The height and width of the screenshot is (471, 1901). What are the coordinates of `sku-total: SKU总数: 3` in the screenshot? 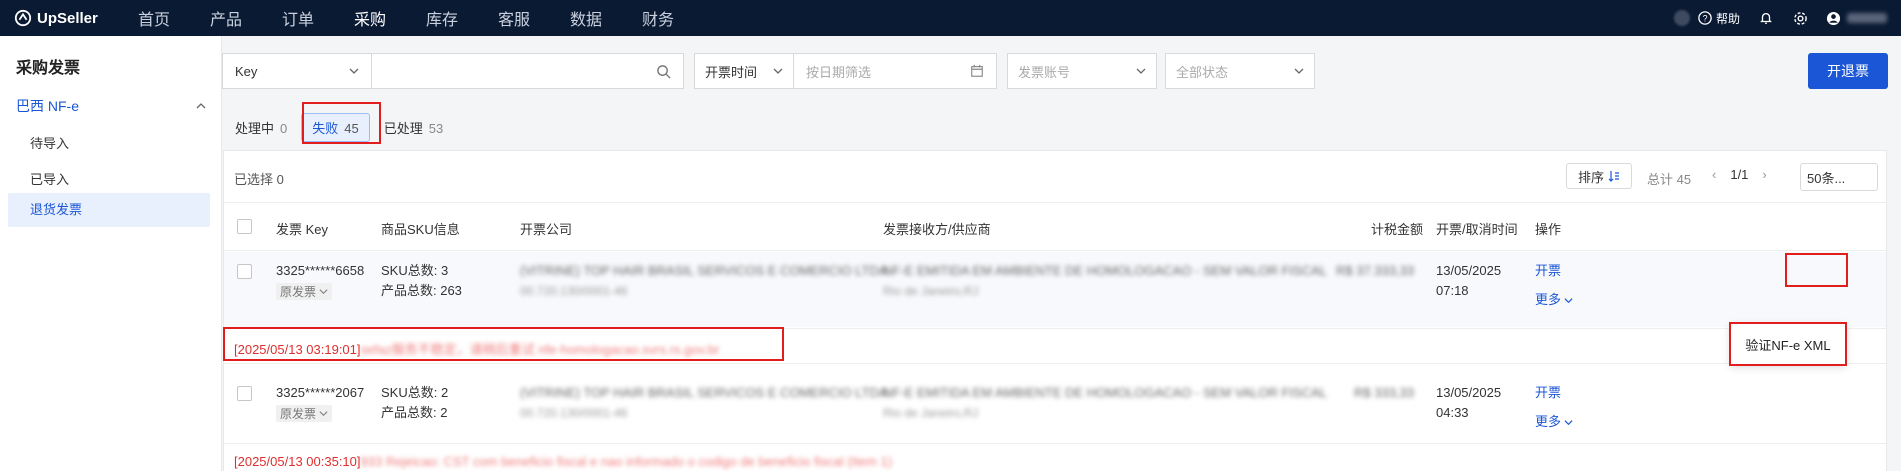 It's located at (415, 270).